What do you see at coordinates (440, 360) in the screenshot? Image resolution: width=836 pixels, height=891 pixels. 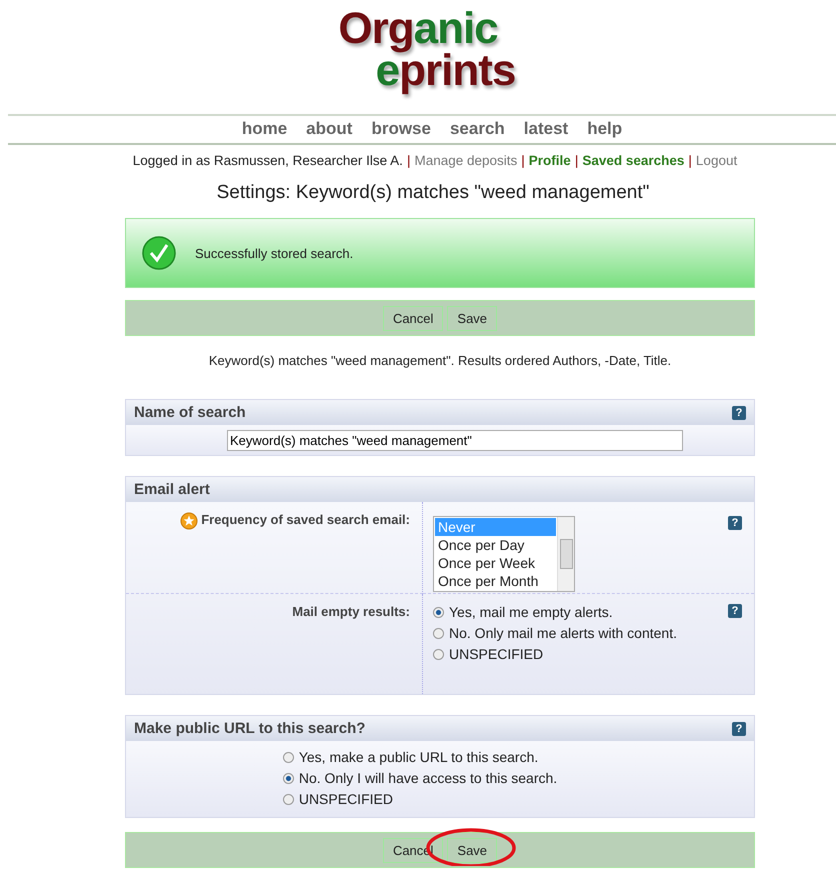 I see `search-summary: Keyword(s) matches "weed management". Results ordered Authors, -Date, Title.` at bounding box center [440, 360].